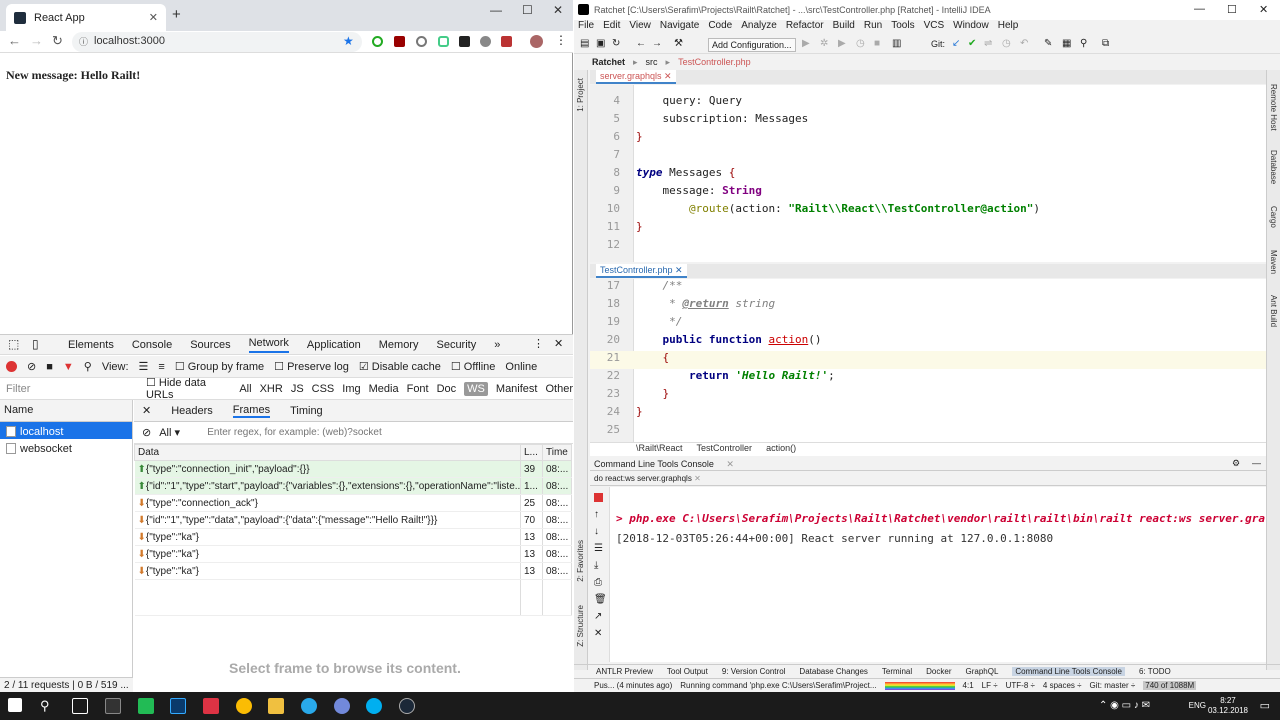 The width and height of the screenshot is (1280, 720). Describe the element at coordinates (14, 40) in the screenshot. I see `back-icon: ←` at that location.